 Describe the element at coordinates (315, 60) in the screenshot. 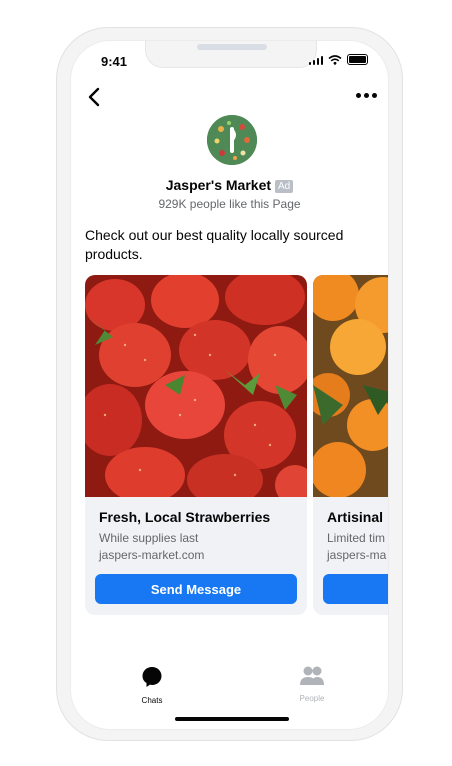

I see `cellular-signal-icon` at that location.